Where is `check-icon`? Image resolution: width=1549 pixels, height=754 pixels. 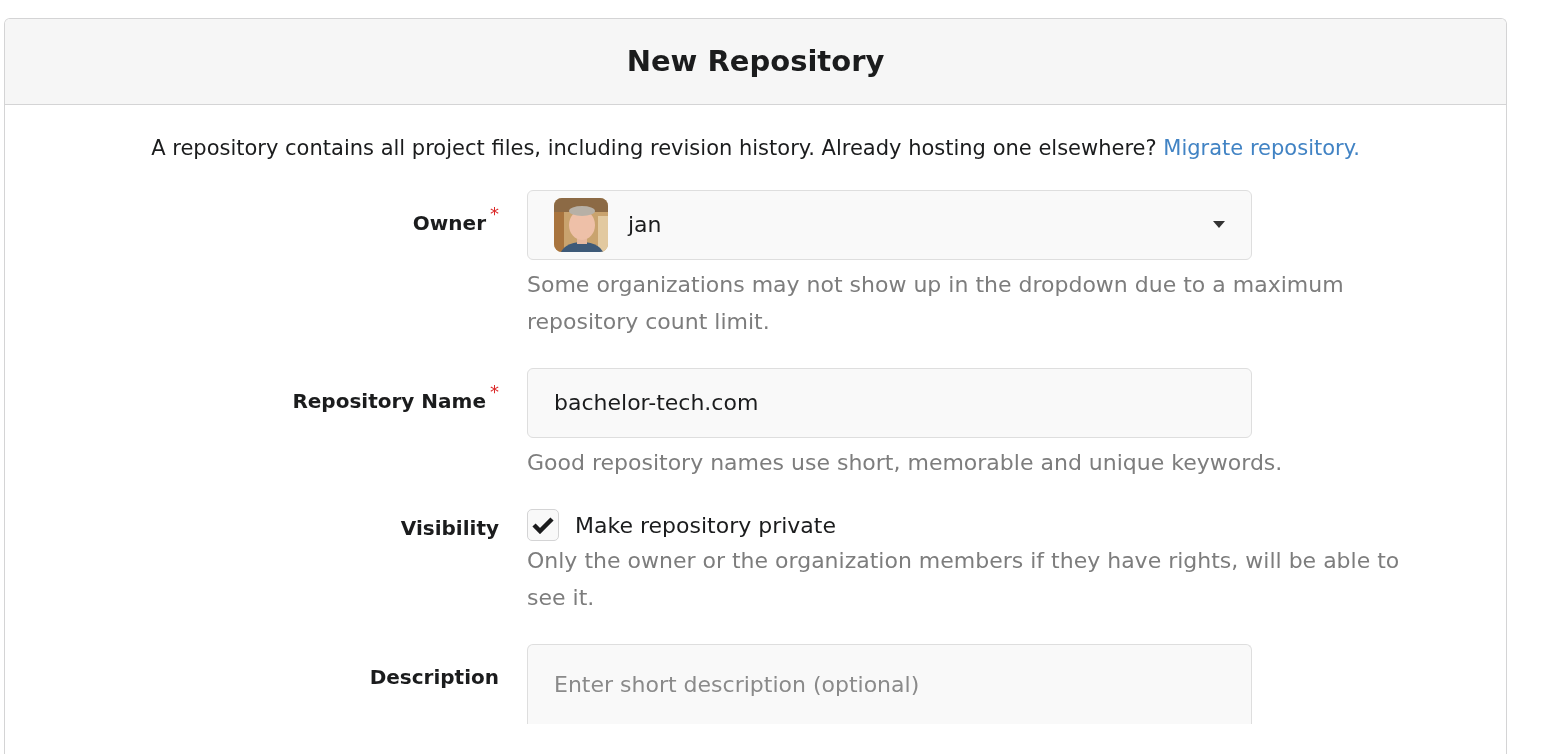 check-icon is located at coordinates (543, 525).